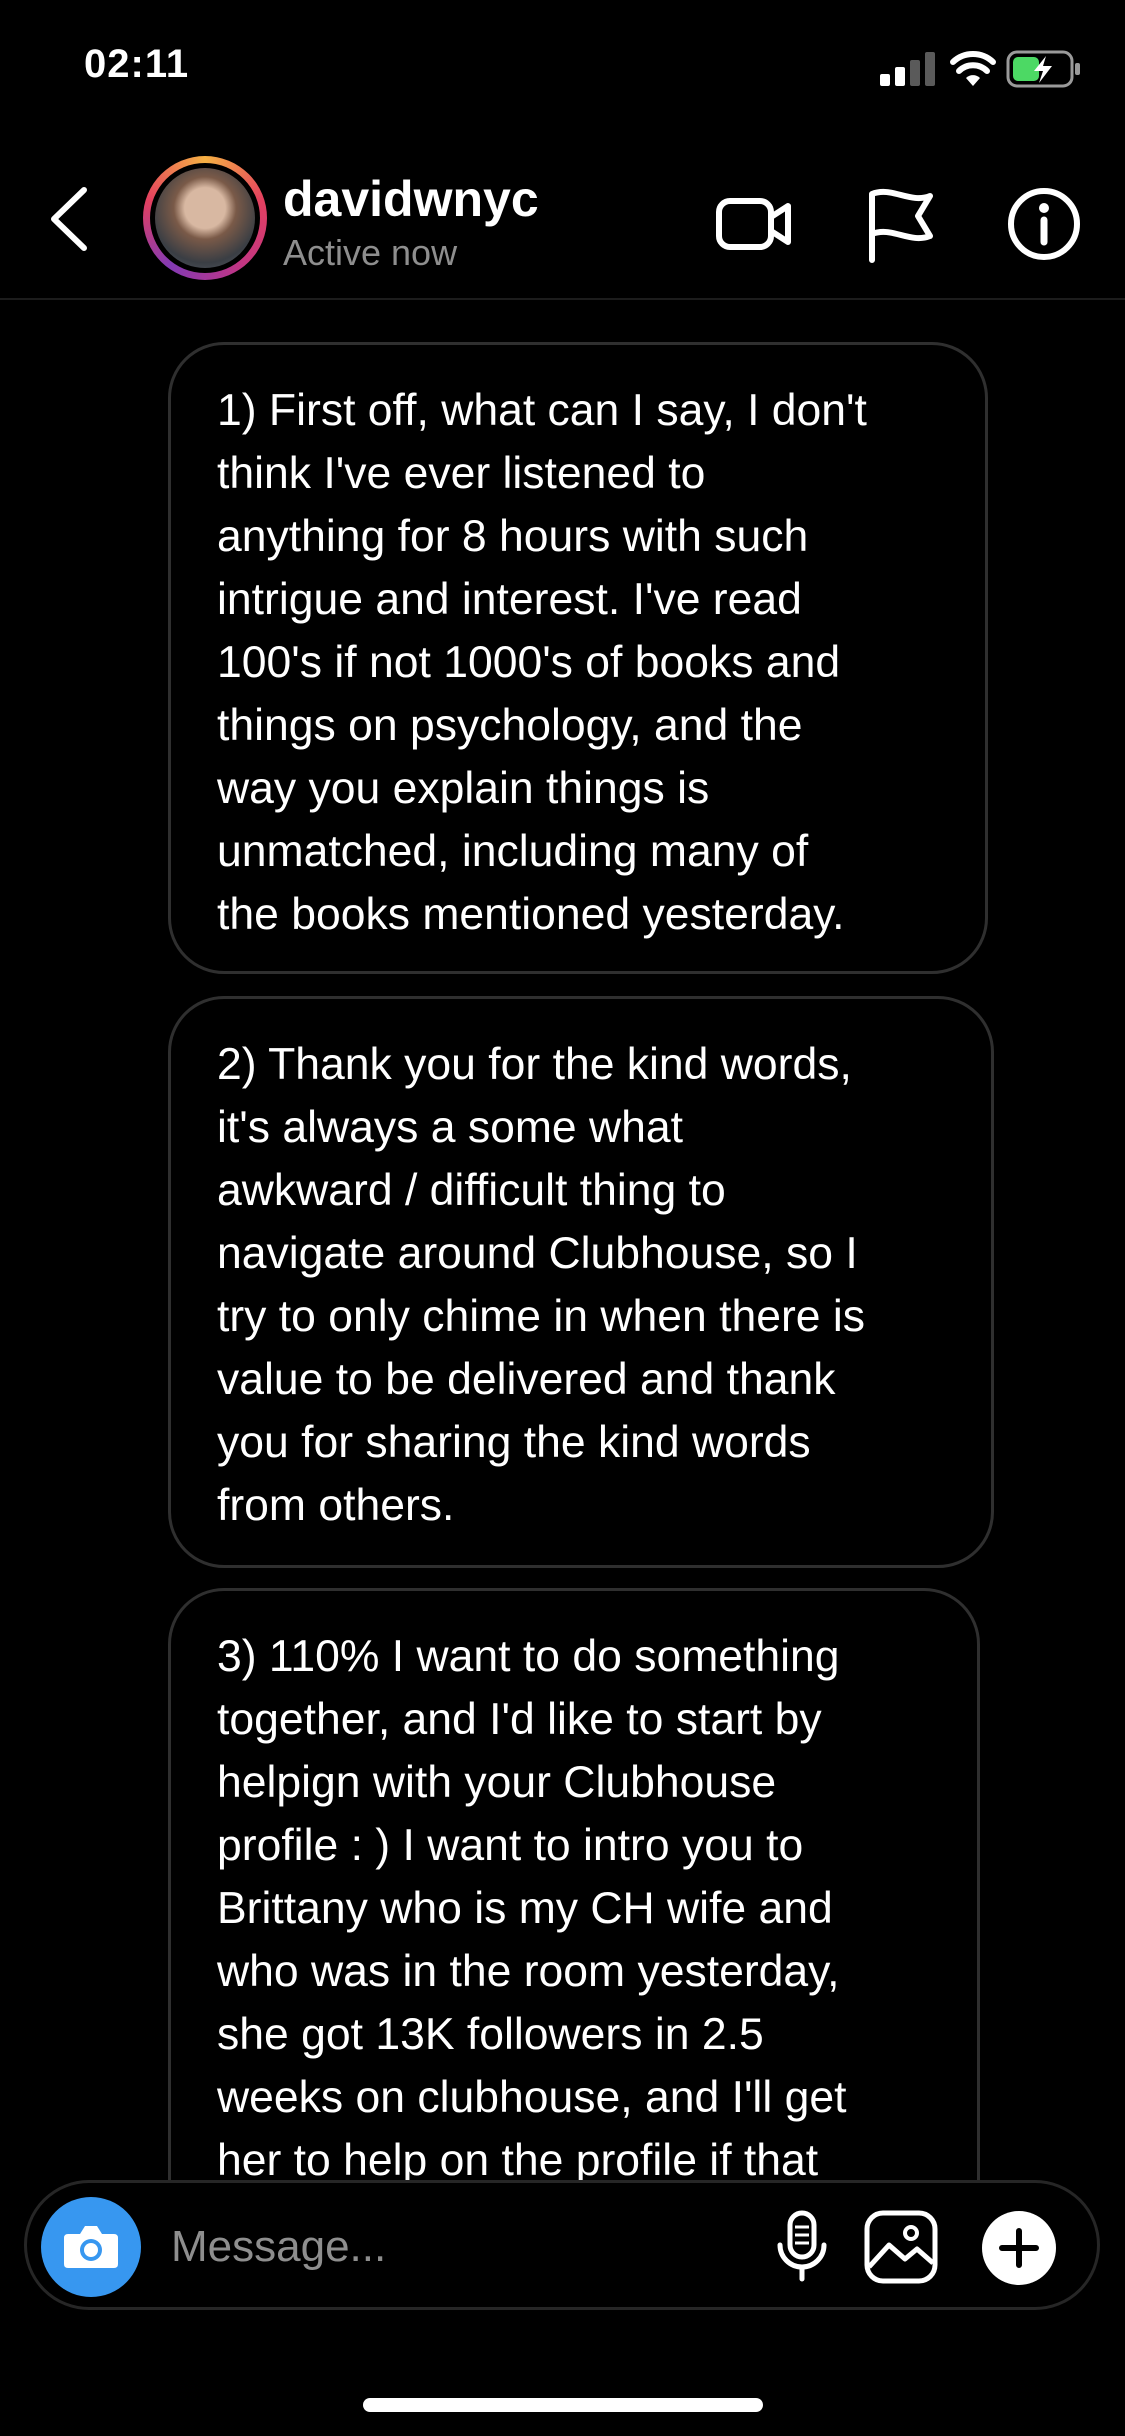 This screenshot has width=1125, height=2436. Describe the element at coordinates (754, 224) in the screenshot. I see `video-call-icon` at that location.